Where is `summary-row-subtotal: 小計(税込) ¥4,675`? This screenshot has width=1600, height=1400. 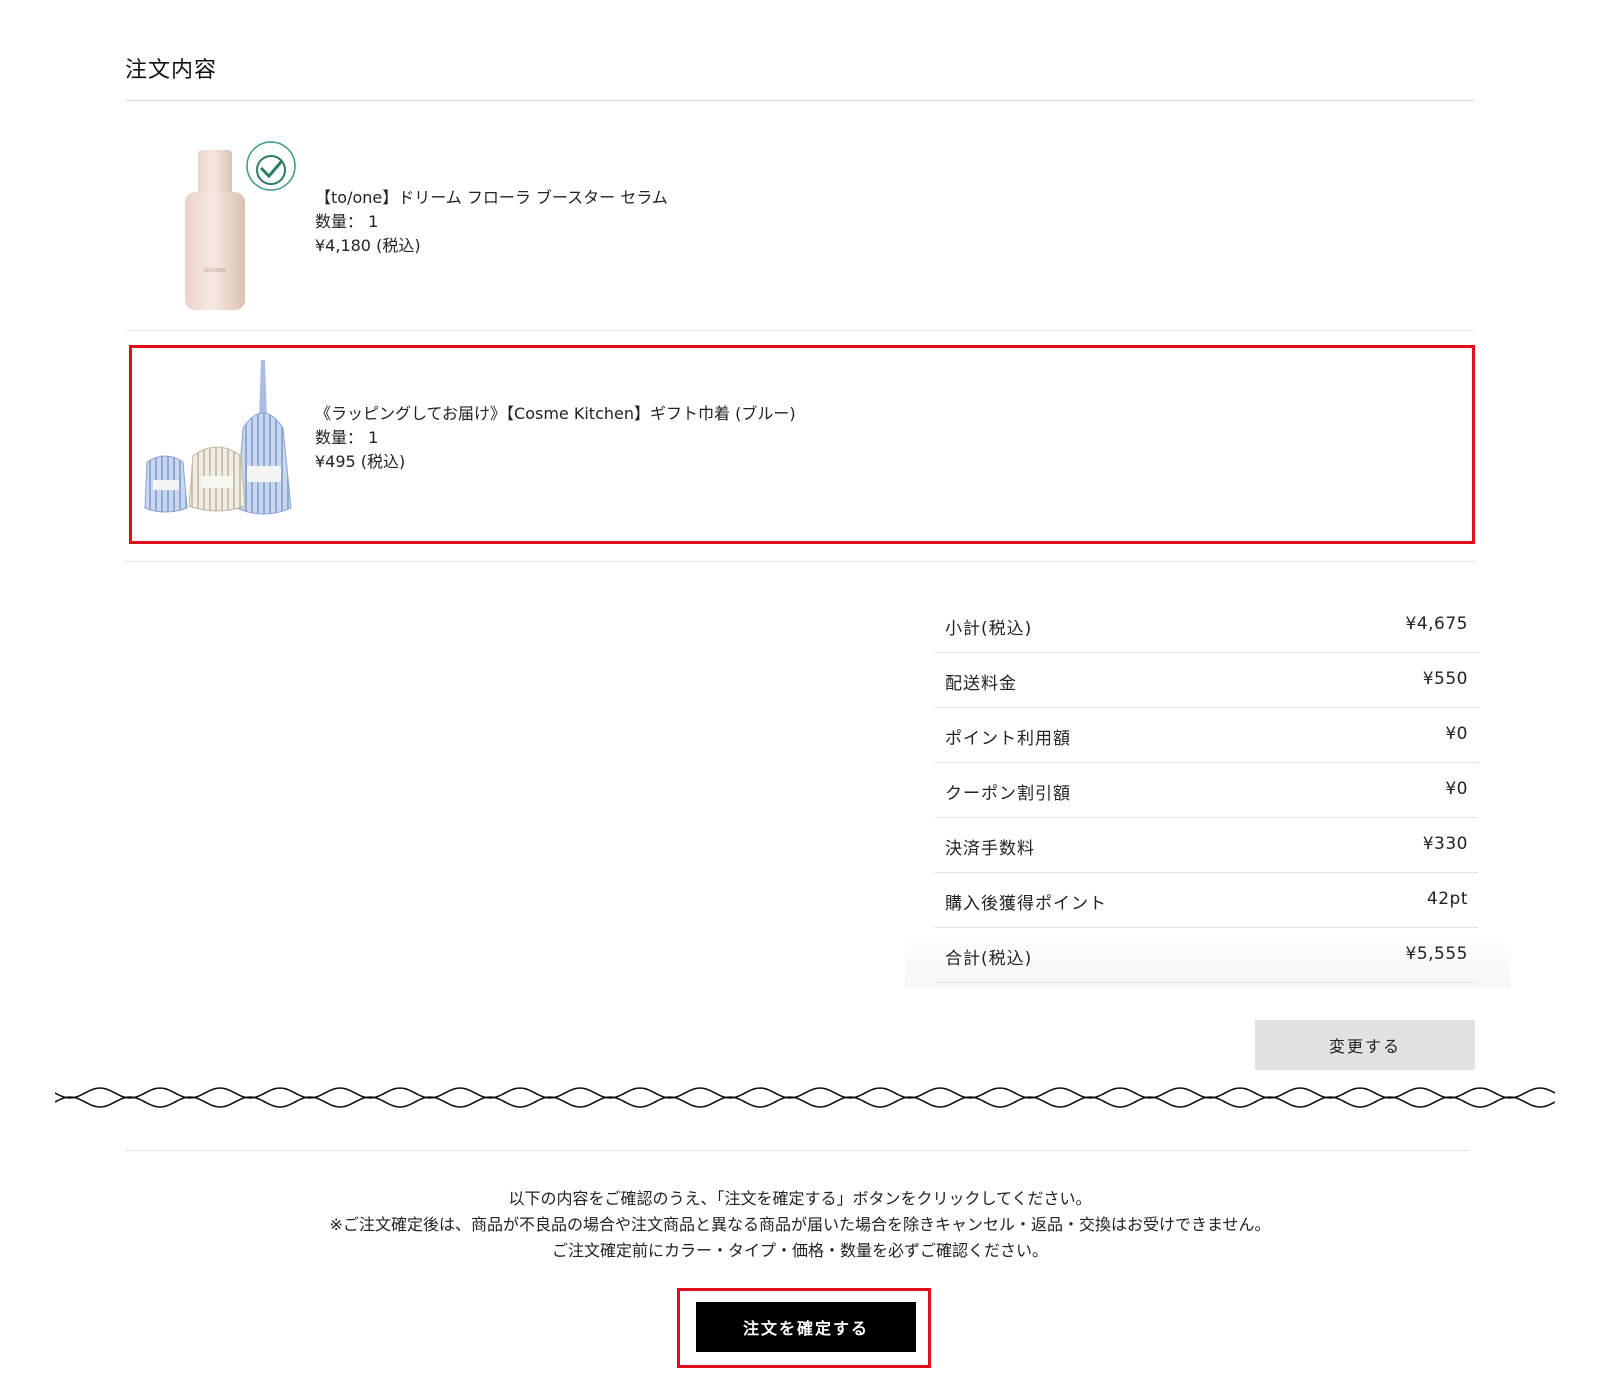 summary-row-subtotal: 小計(税込) ¥4,675 is located at coordinates (1206, 625).